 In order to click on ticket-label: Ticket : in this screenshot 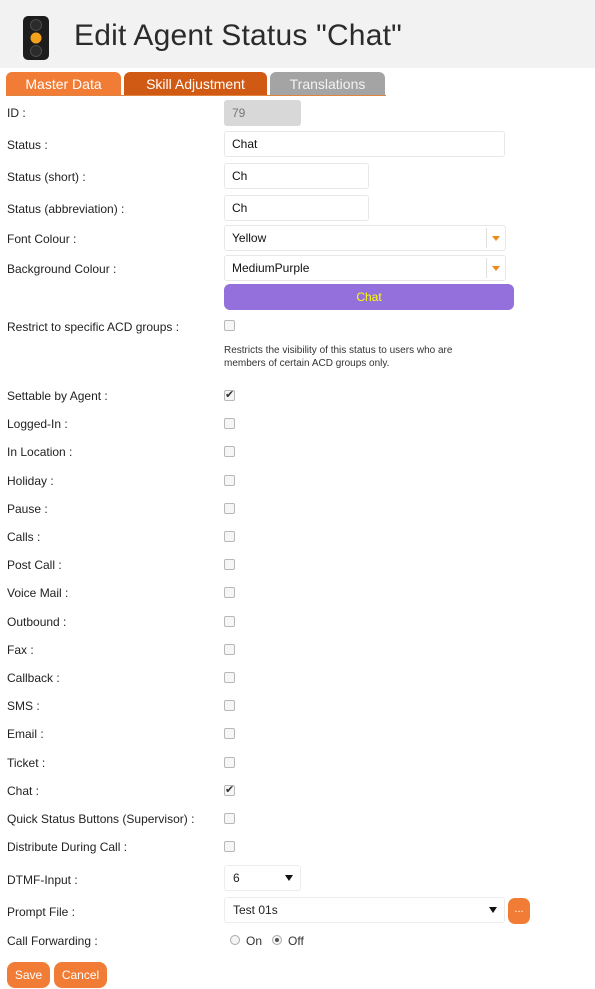, I will do `click(26, 763)`.